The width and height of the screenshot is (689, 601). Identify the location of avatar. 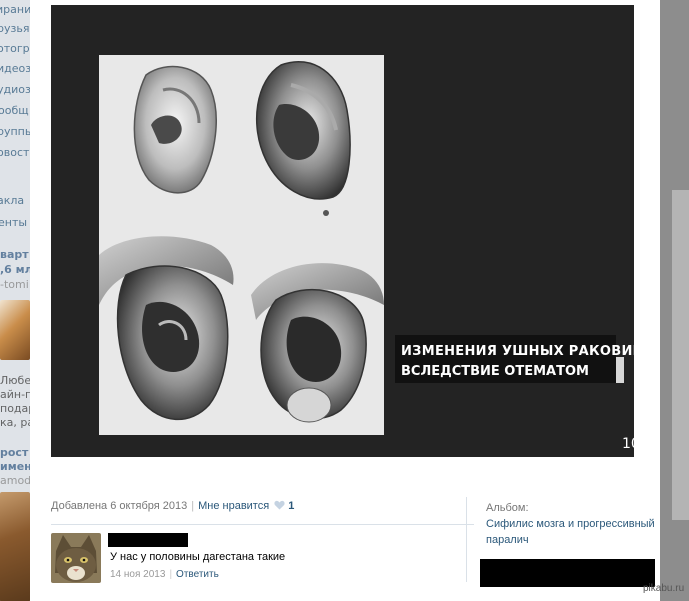
(76, 558).